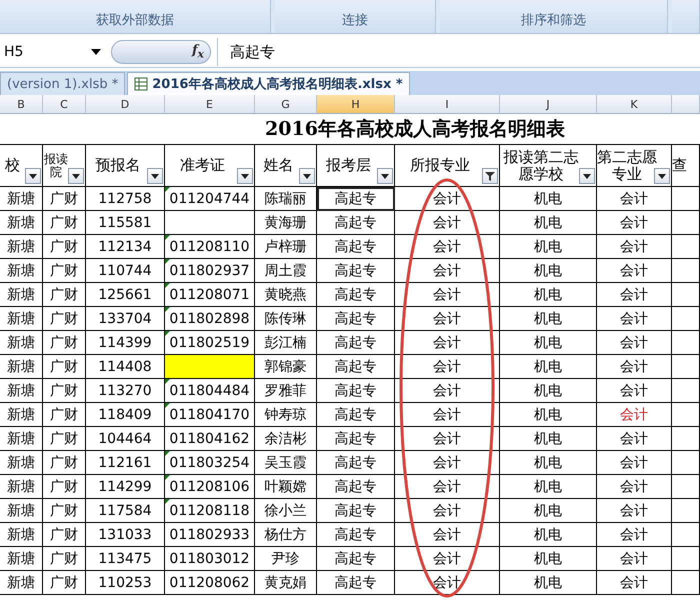  What do you see at coordinates (210, 391) in the screenshot?
I see `table-cell: 011804484` at bounding box center [210, 391].